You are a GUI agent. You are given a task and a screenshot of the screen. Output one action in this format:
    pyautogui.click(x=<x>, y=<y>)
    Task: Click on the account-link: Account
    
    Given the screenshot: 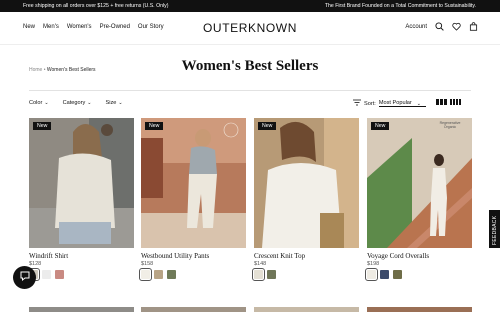 What is the action you would take?
    pyautogui.click(x=416, y=27)
    